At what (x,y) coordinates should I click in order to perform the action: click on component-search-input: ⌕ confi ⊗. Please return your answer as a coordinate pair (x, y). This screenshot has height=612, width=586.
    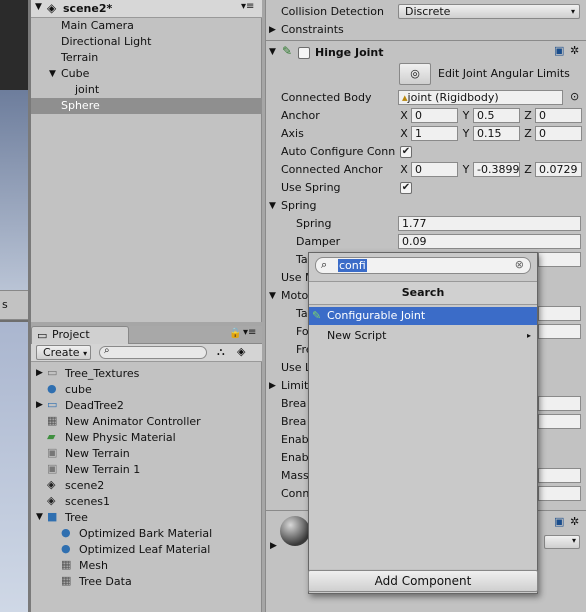
    Looking at the image, I should click on (423, 265).